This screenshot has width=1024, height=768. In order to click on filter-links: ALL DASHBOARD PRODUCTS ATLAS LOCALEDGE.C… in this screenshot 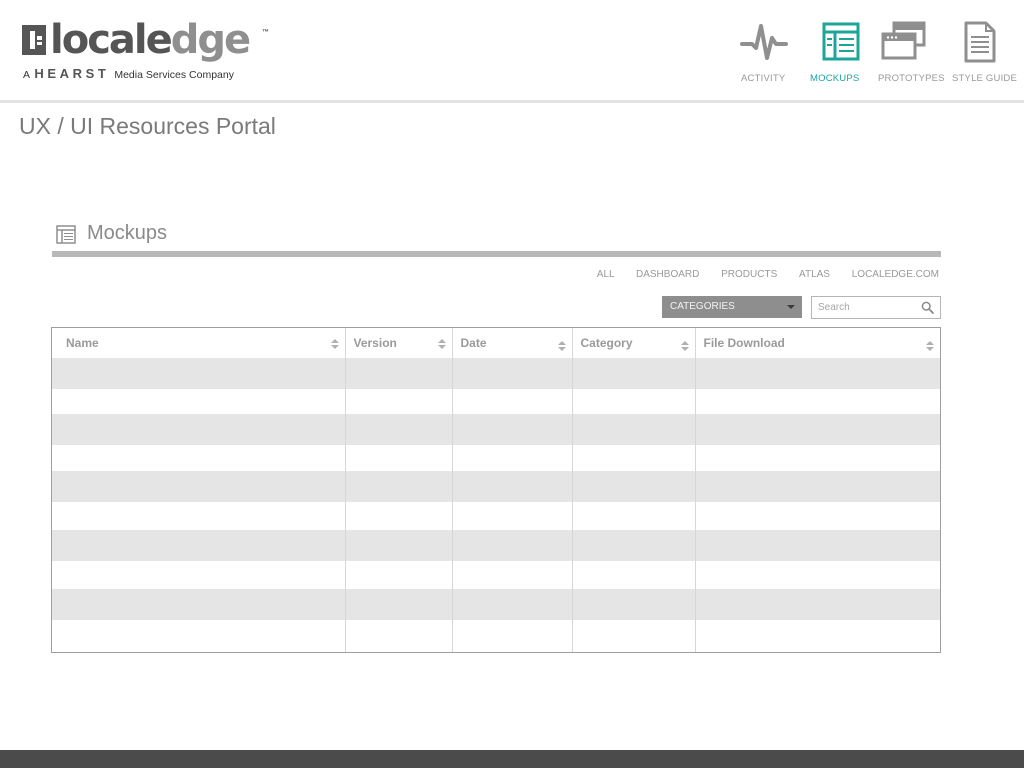, I will do `click(758, 274)`.